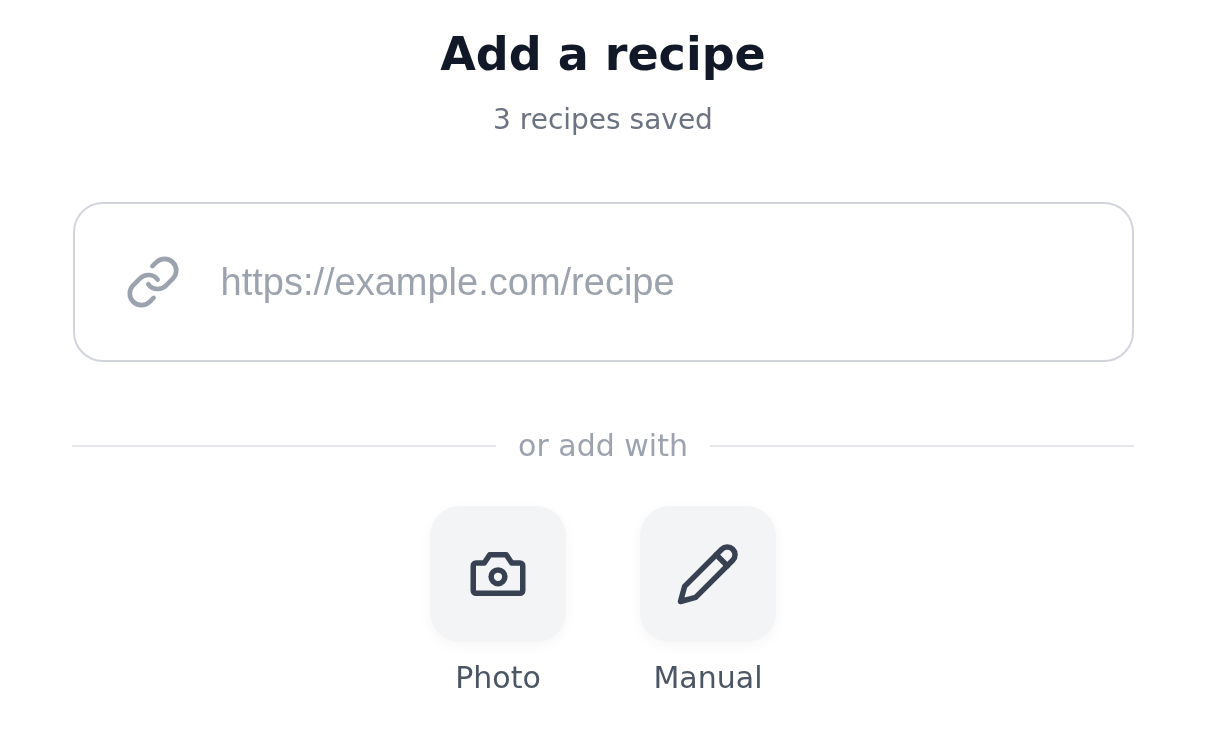 Image resolution: width=1206 pixels, height=745 pixels. I want to click on divider-label: or add with, so click(603, 446).